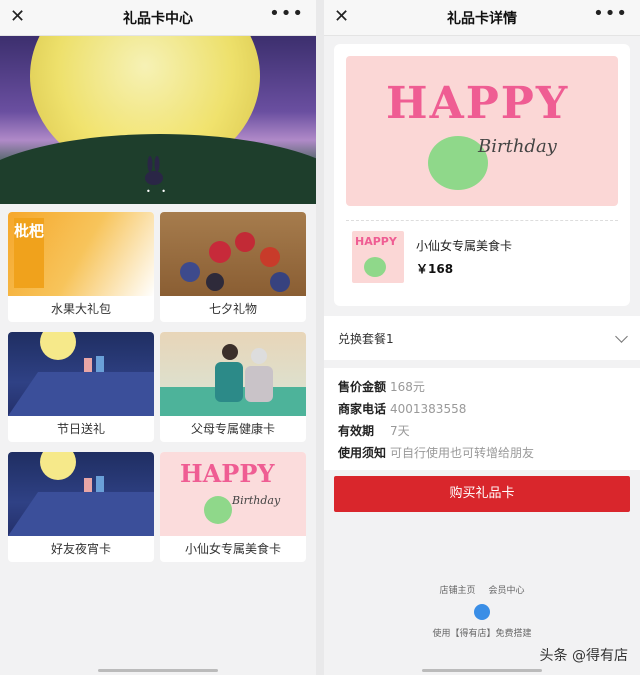  I want to click on birthday-image: HAPPY Birthday, so click(233, 494).